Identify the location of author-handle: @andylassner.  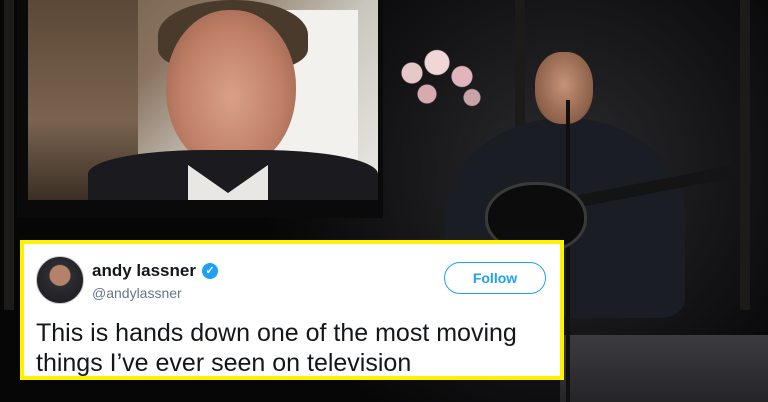
(137, 293).